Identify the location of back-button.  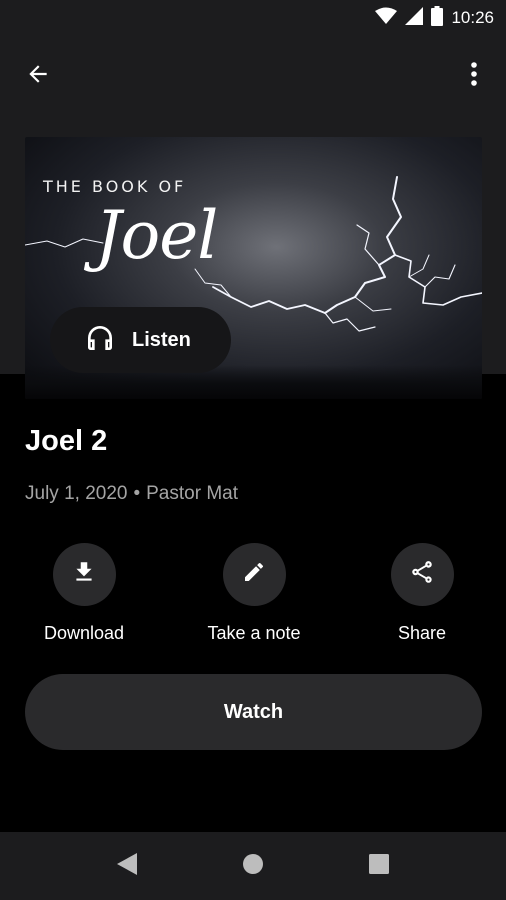
(38, 76).